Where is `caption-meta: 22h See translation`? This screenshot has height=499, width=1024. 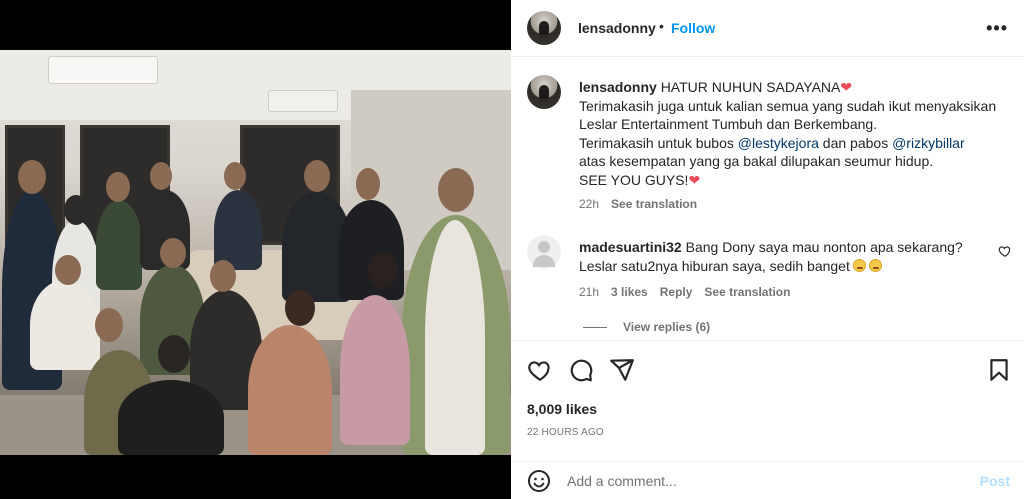
caption-meta: 22h See translation is located at coordinates (638, 204).